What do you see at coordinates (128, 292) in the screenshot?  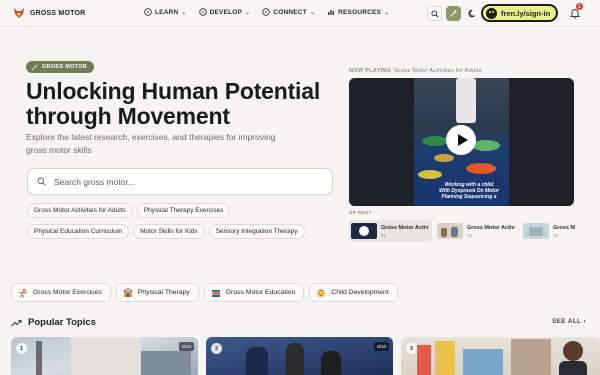 I see `clinic-icon` at bounding box center [128, 292].